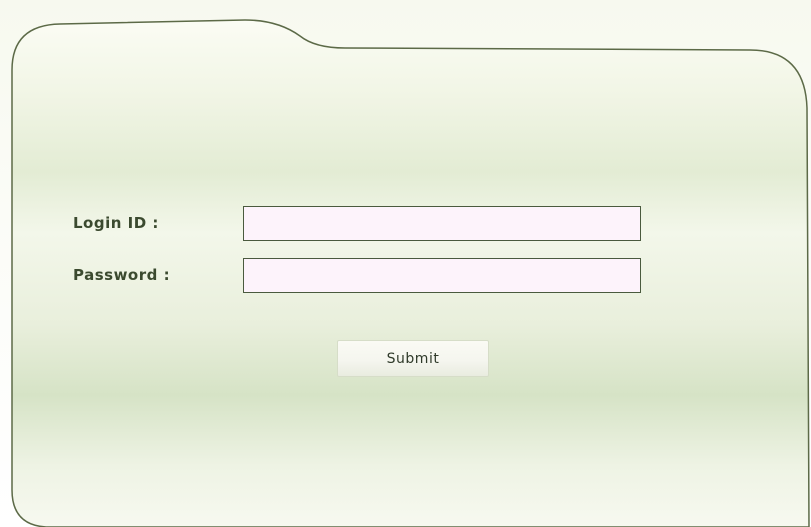 This screenshot has height=527, width=811. What do you see at coordinates (442, 223) in the screenshot?
I see `login-id-input` at bounding box center [442, 223].